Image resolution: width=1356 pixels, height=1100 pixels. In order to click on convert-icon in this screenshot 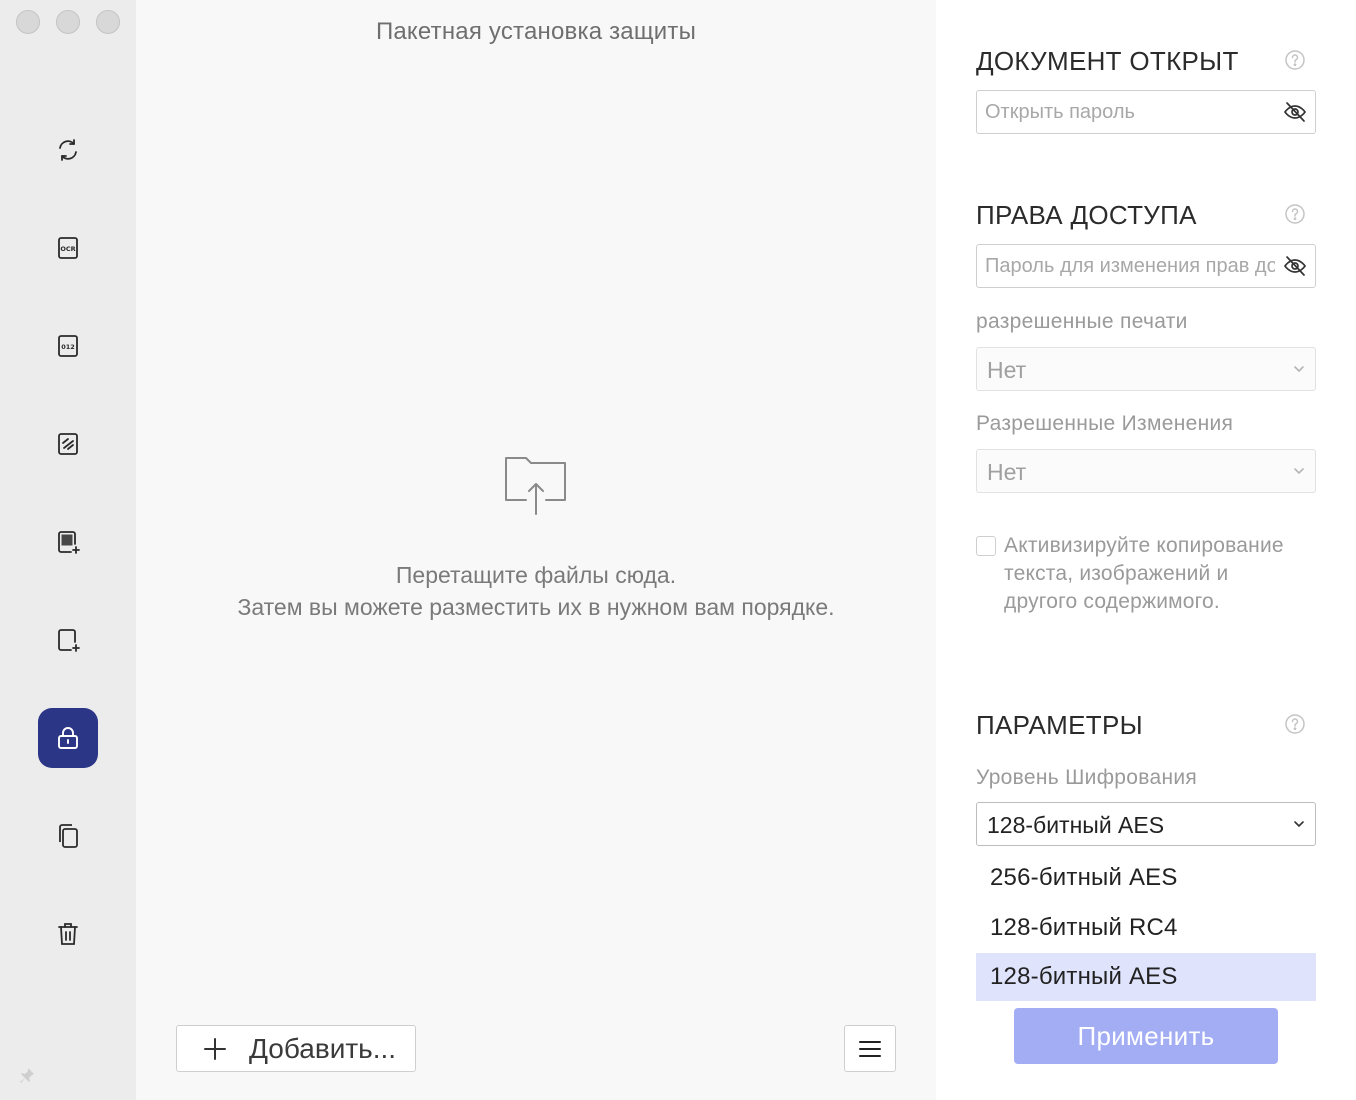, I will do `click(68, 150)`.